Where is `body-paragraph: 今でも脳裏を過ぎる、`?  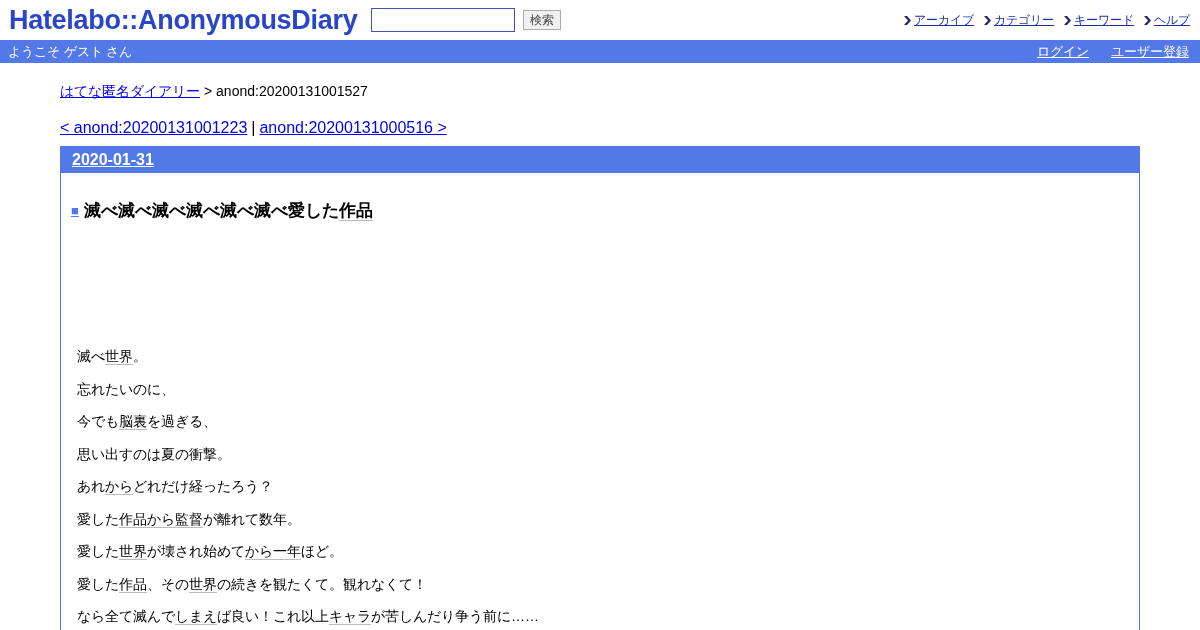
body-paragraph: 今でも脳裏を過ぎる、 is located at coordinates (147, 421).